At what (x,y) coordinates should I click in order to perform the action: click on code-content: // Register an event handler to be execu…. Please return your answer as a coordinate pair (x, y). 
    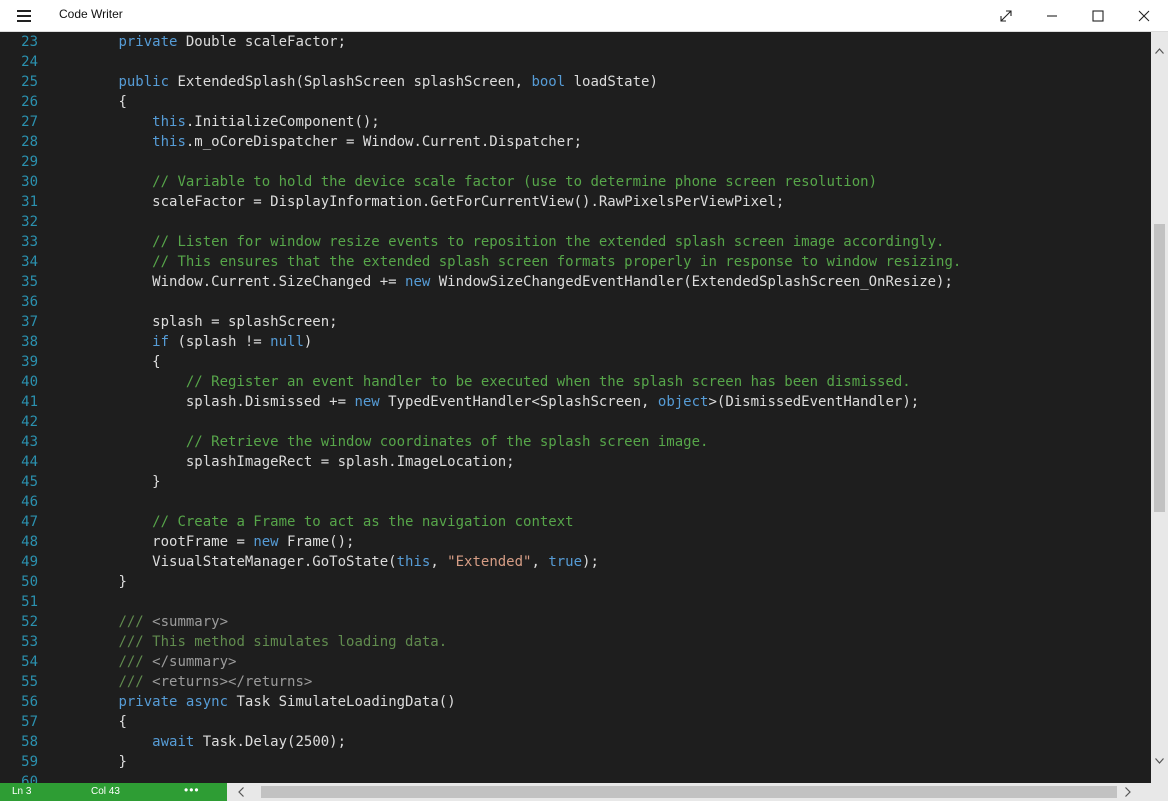
    Looking at the image, I should click on (481, 382).